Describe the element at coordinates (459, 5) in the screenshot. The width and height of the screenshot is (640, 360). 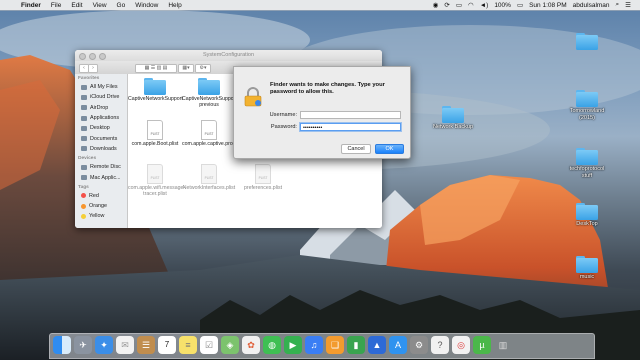
I see `airplay-icon: ▭` at that location.